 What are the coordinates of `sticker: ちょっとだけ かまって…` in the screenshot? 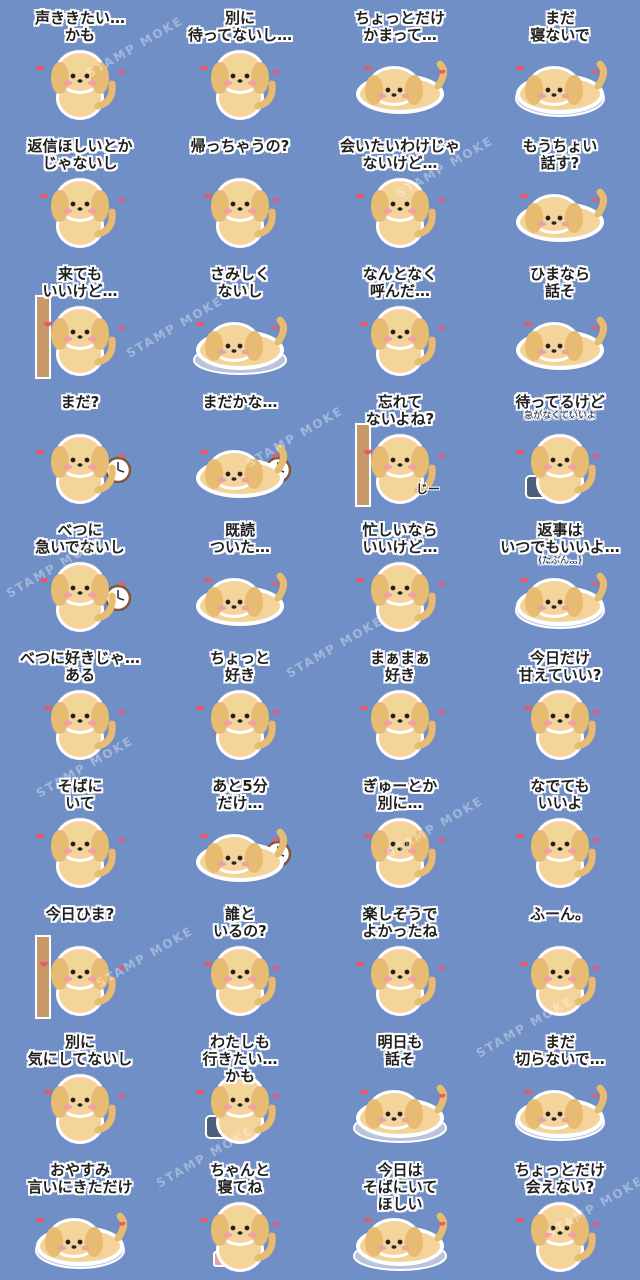 It's located at (400, 64).